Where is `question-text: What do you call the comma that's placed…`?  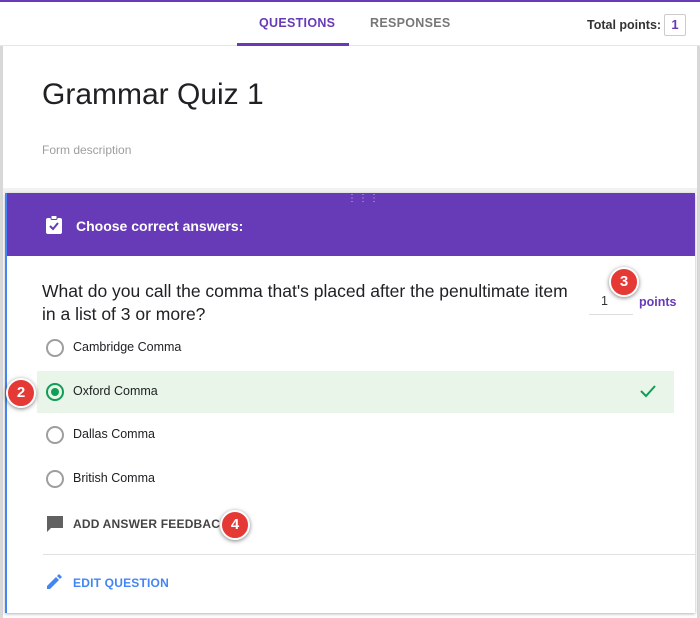 question-text: What do you call the comma that's placed… is located at coordinates (307, 303).